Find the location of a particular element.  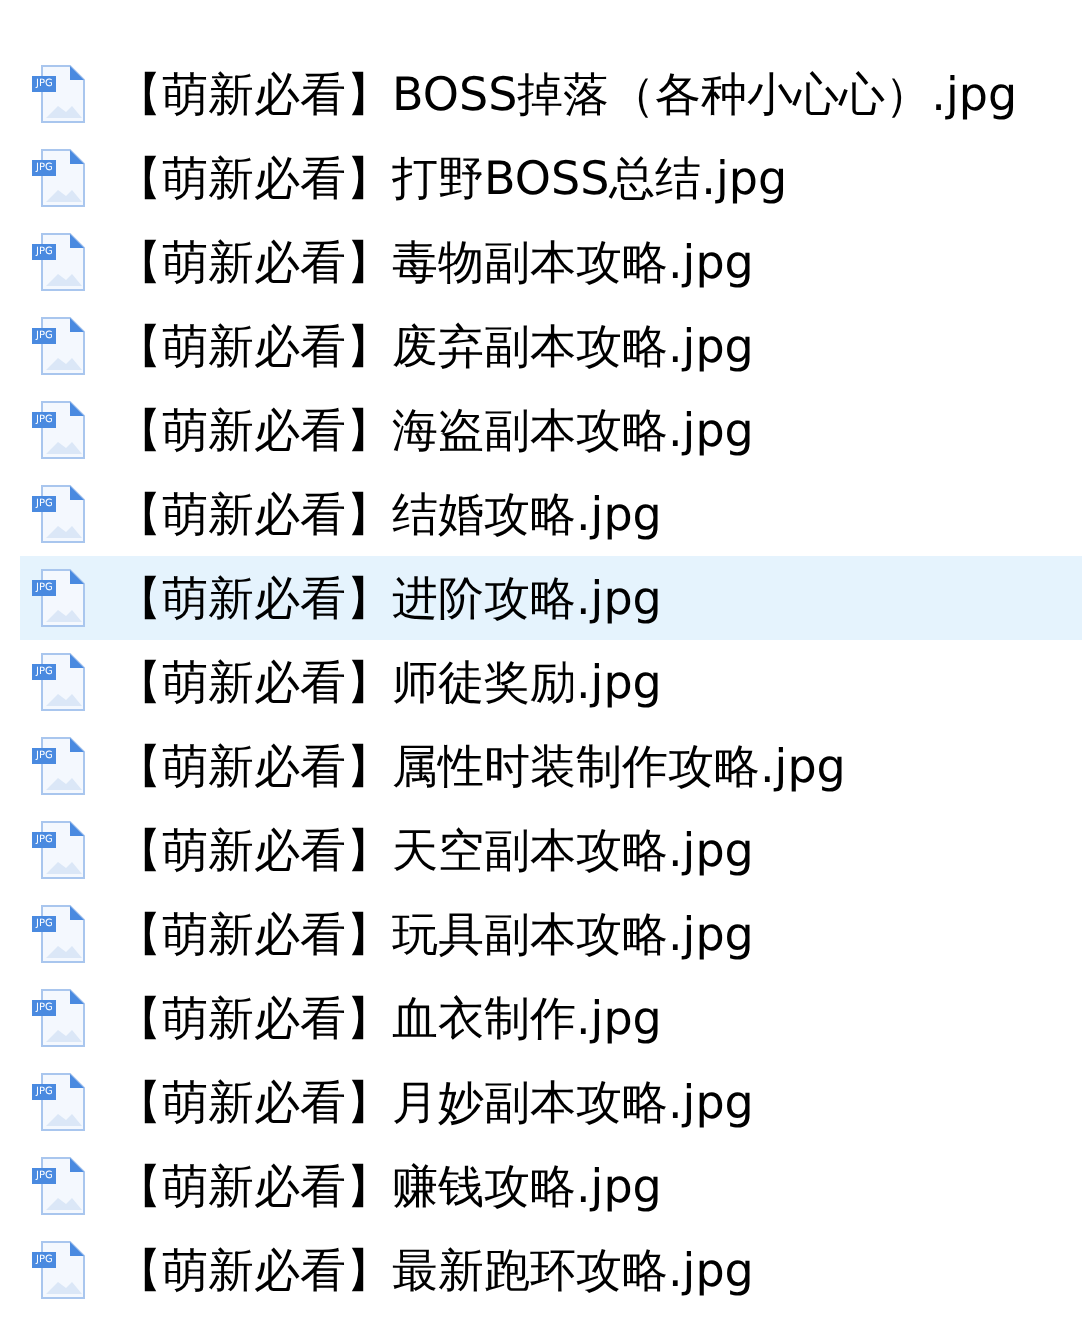

file-name: 【萌新必看】最新跑环攻略.jpg is located at coordinates (435, 1272).